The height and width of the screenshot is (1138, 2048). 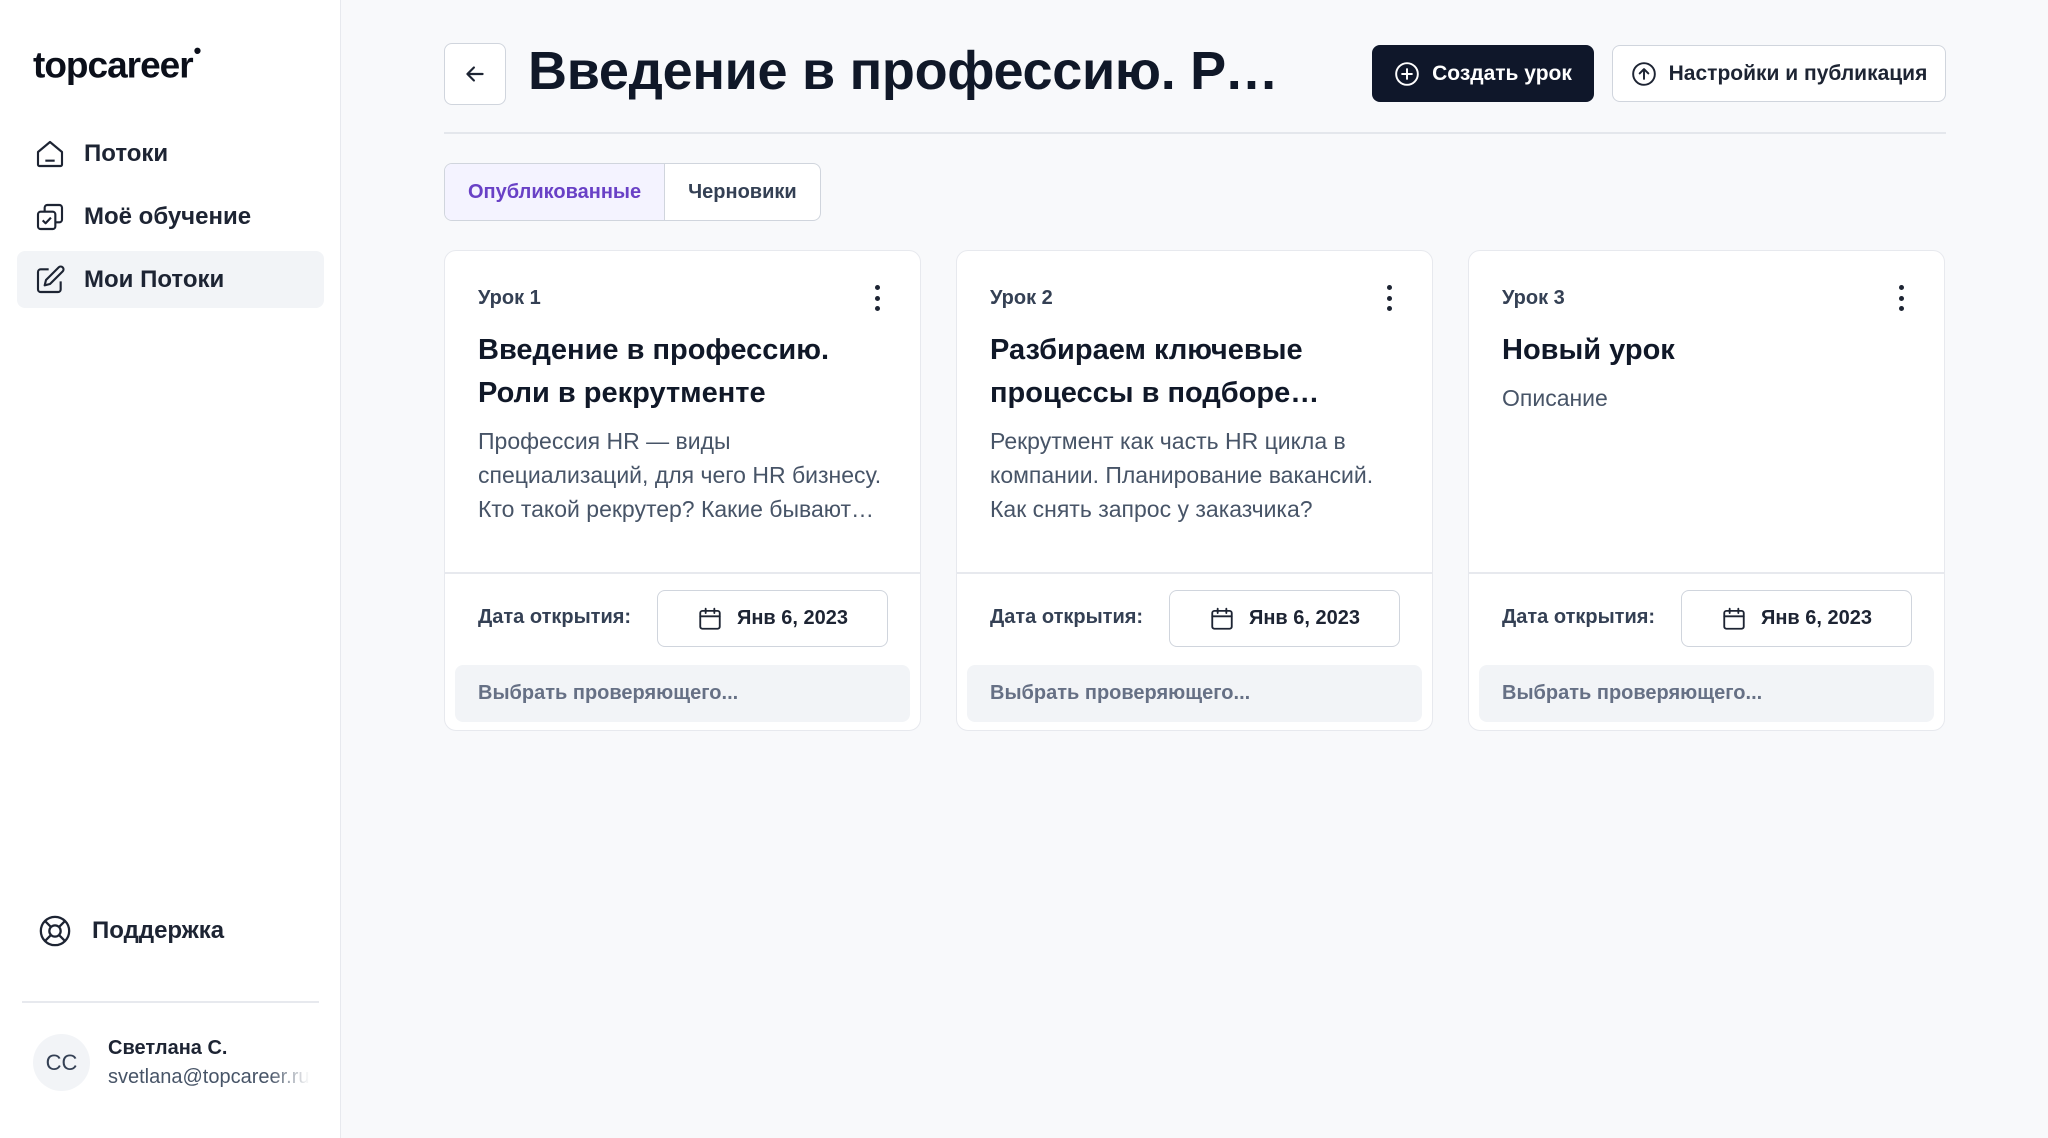 What do you see at coordinates (742, 192) in the screenshot?
I see `tab-drafts: Черновики` at bounding box center [742, 192].